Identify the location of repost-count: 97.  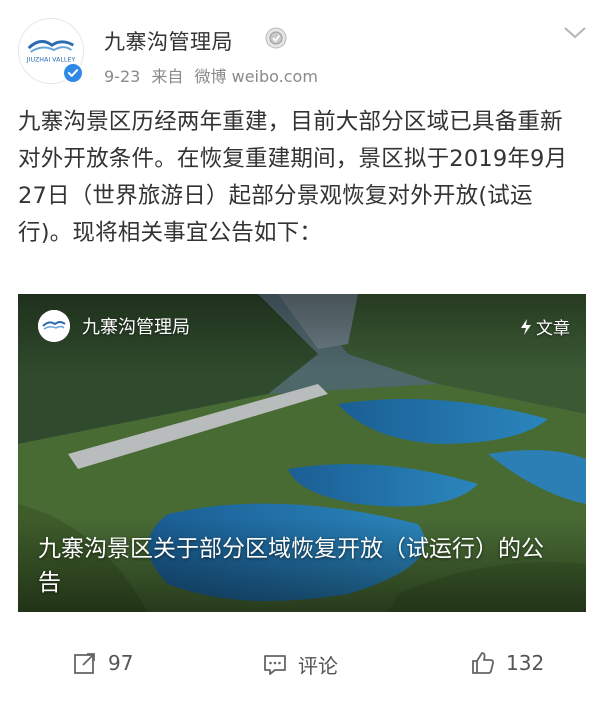
(121, 663).